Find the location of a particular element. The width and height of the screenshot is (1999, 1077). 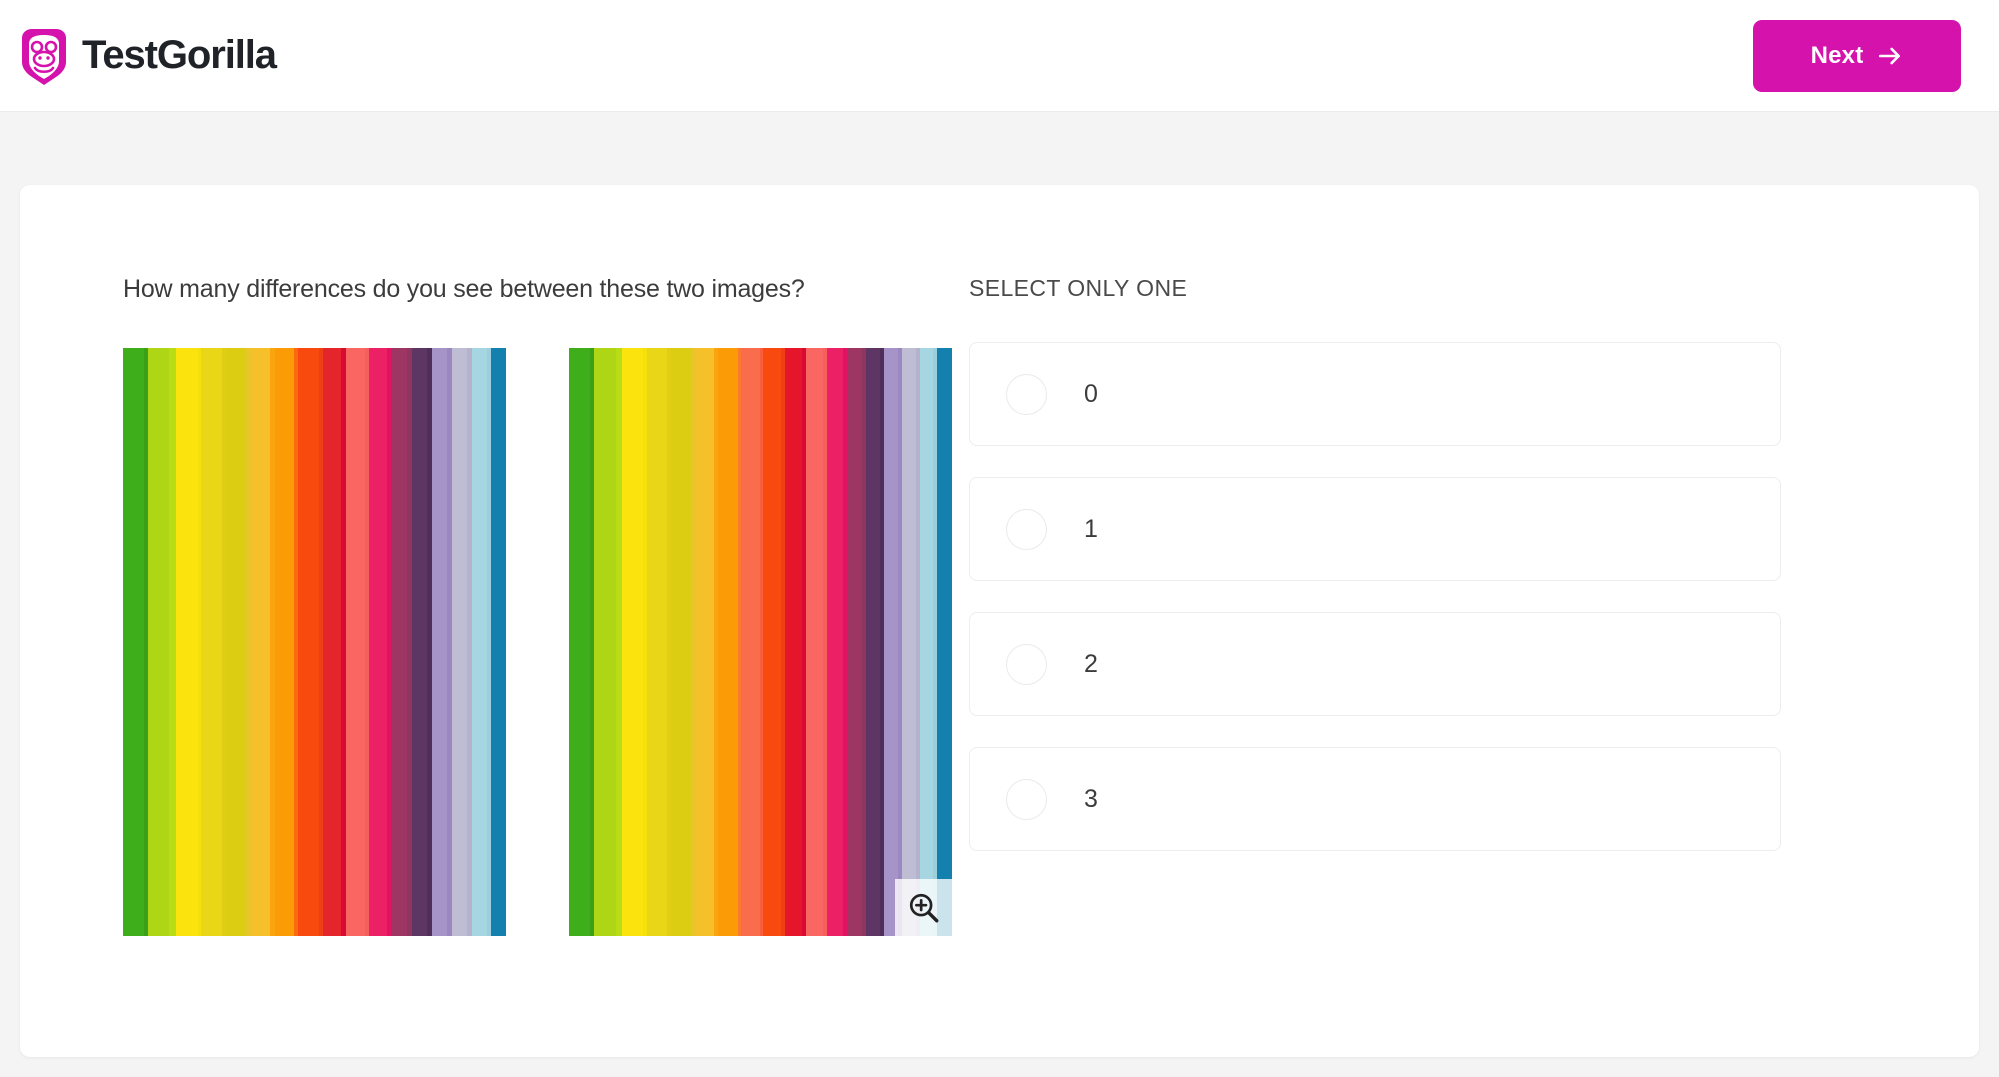

color-stripes-a is located at coordinates (314, 642).